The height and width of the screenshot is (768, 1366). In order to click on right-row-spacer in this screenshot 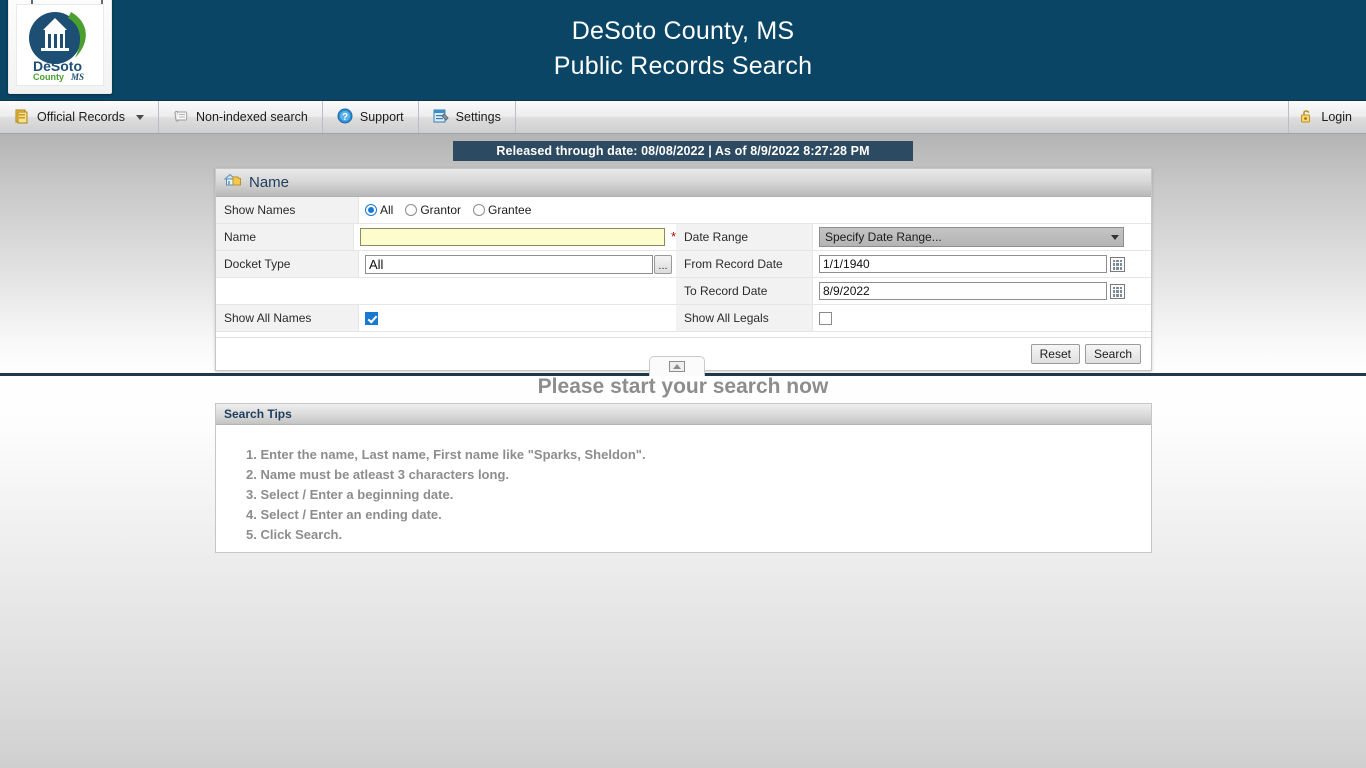, I will do `click(913, 210)`.